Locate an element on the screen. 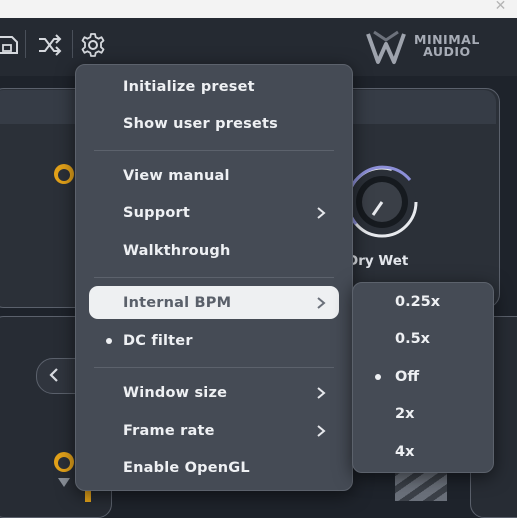 The width and height of the screenshot is (517, 518). menu-item-view-manual: View manual is located at coordinates (214, 176).